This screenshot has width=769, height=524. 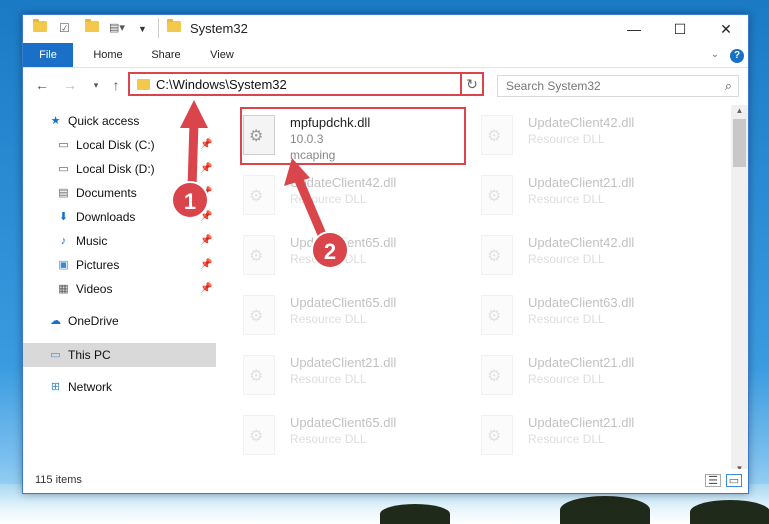 I want to click on window-folder-icon, so click(x=174, y=25).